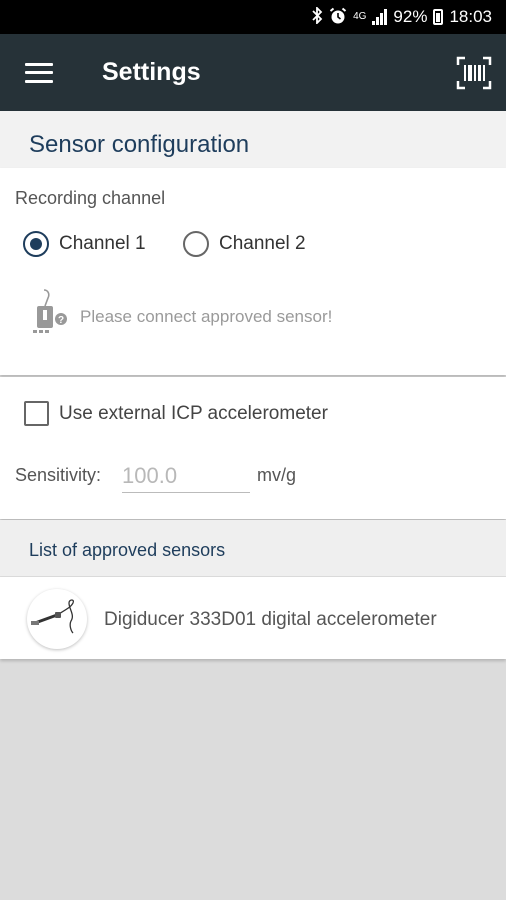 This screenshot has height=900, width=506. I want to click on channel-2-radio-option: Channel 2, so click(244, 244).